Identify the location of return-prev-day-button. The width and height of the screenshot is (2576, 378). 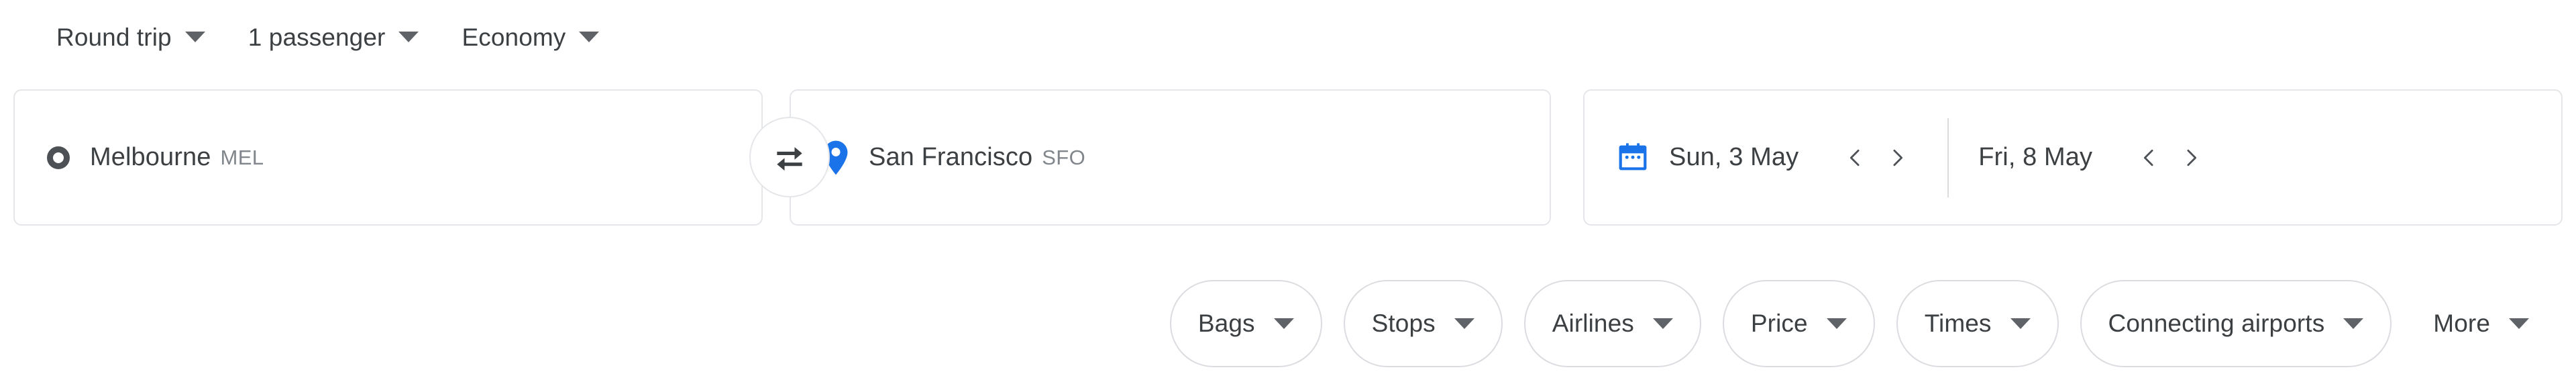
(2149, 158).